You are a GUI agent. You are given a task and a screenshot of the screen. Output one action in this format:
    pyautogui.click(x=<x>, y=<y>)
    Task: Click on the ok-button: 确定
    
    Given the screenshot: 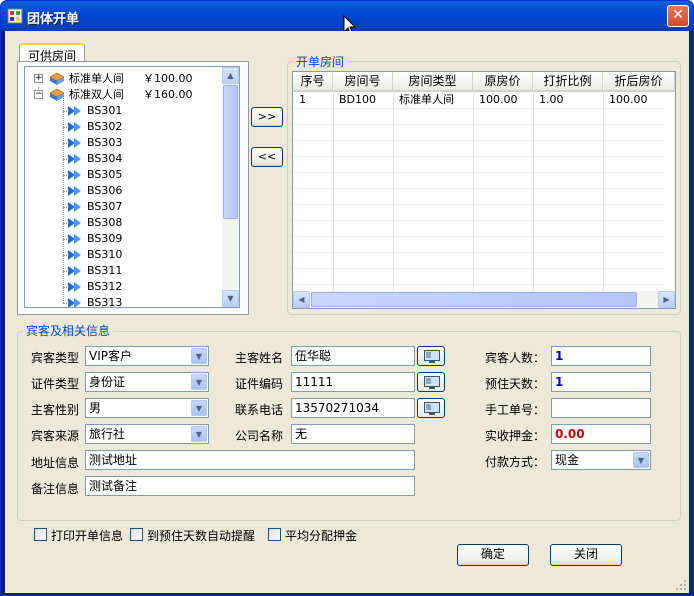 What is the action you would take?
    pyautogui.click(x=493, y=555)
    